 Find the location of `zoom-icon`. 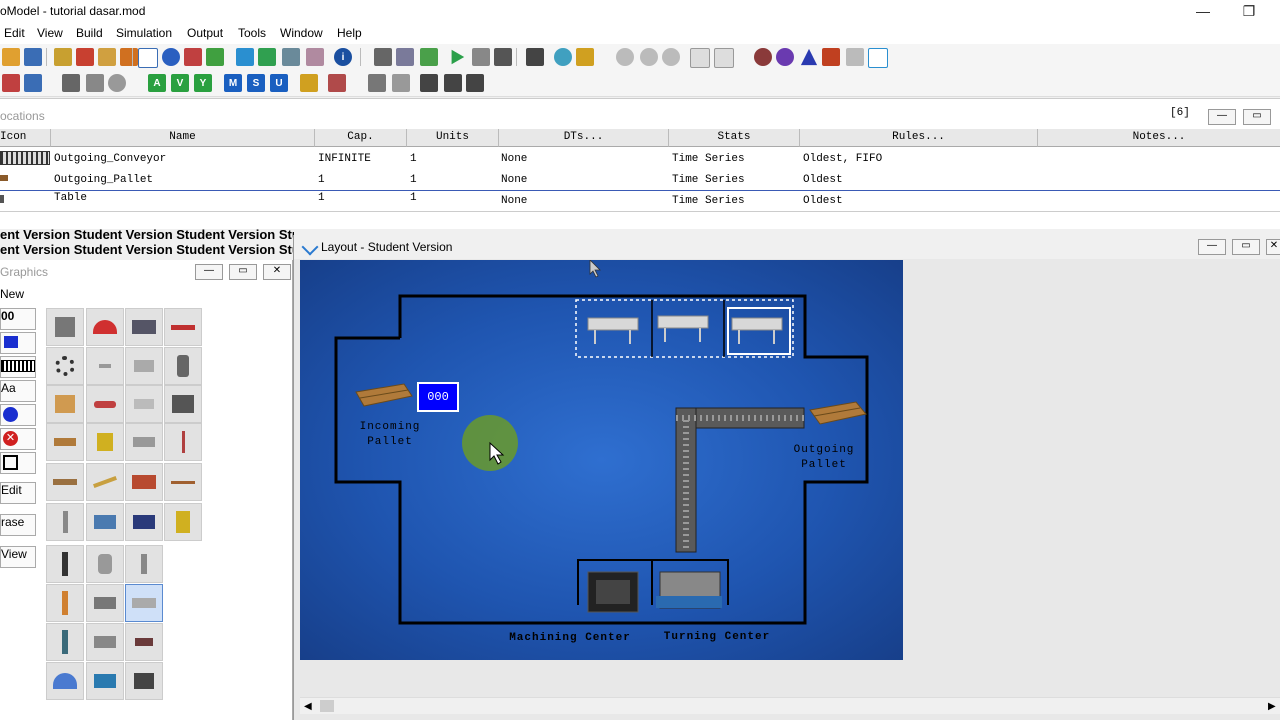

zoom-icon is located at coordinates (117, 83).